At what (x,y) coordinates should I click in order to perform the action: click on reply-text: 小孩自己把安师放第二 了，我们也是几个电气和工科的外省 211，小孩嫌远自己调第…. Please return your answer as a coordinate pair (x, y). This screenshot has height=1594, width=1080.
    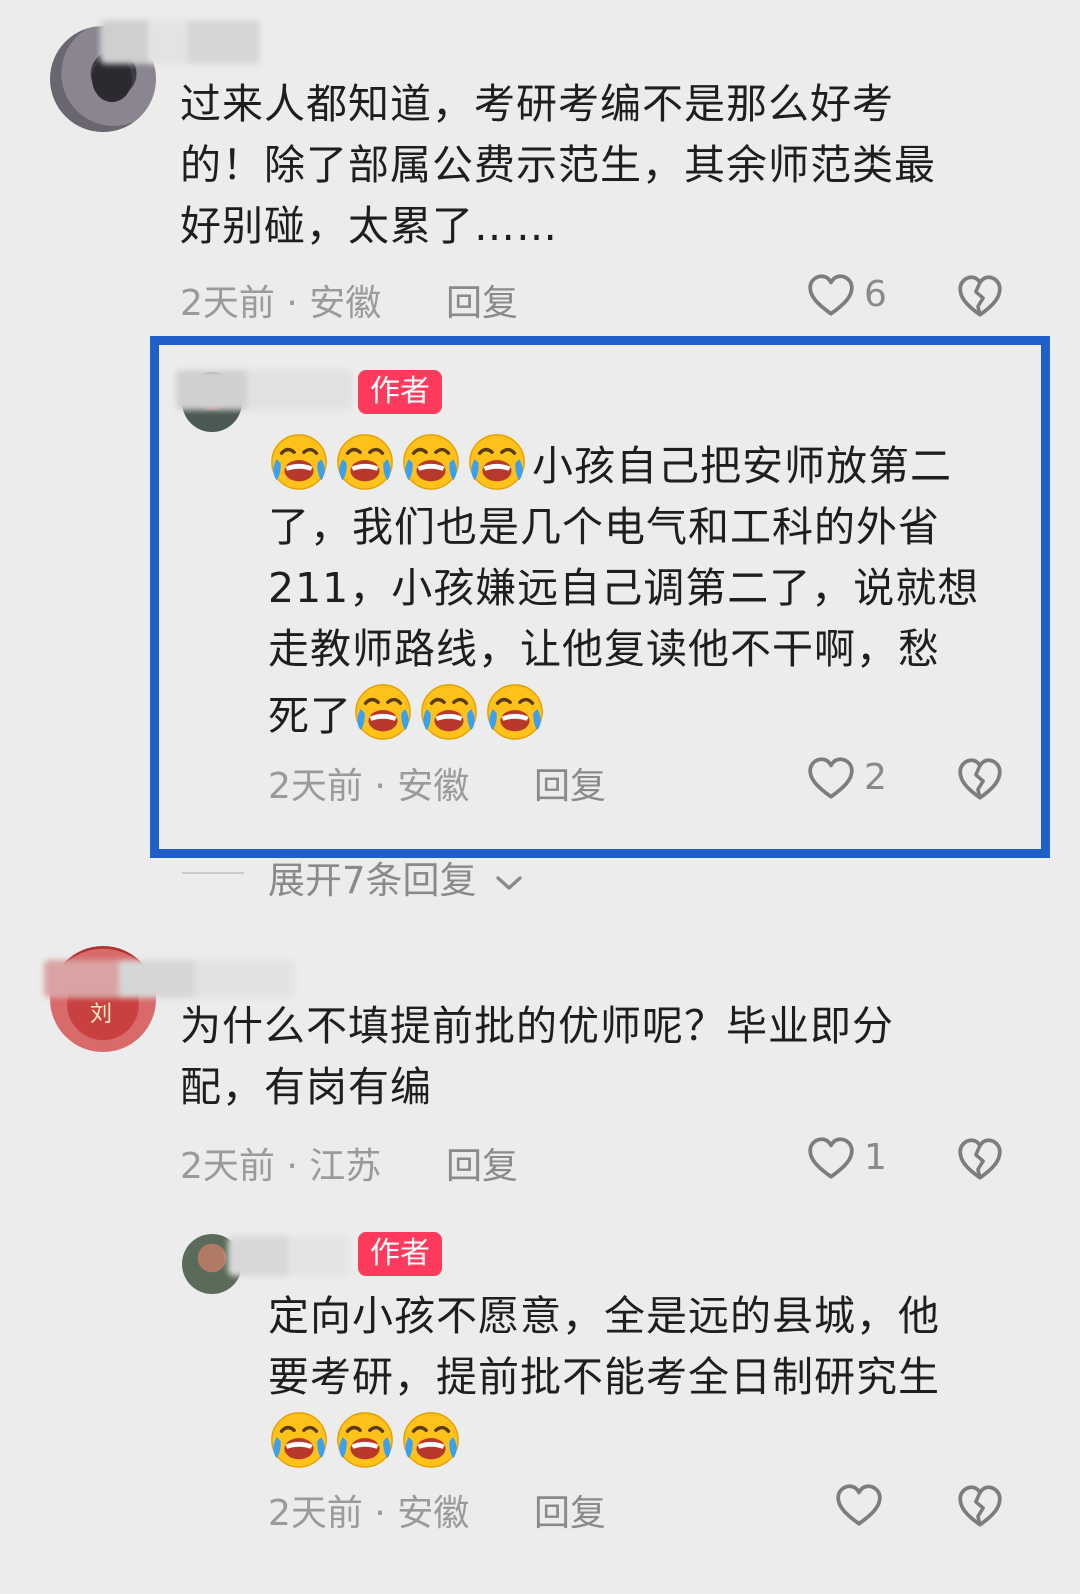
    Looking at the image, I should click on (648, 588).